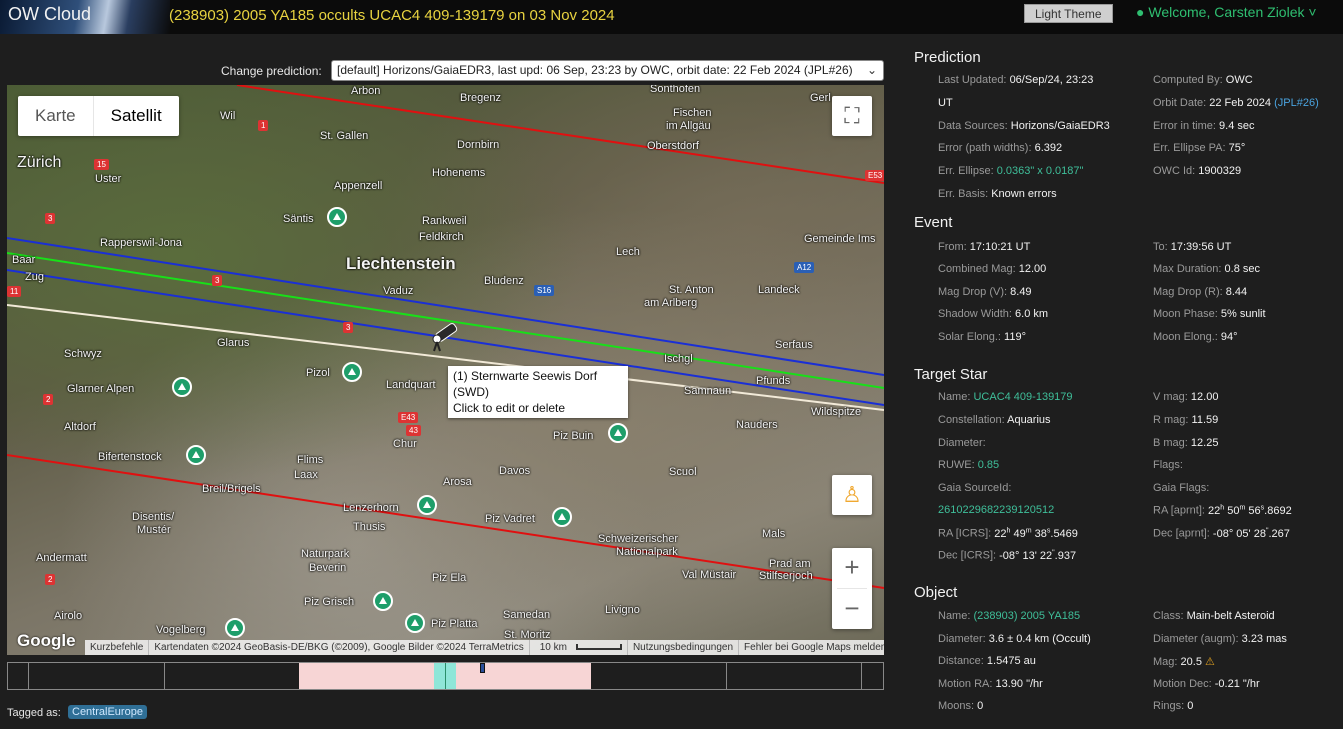  What do you see at coordinates (852, 568) in the screenshot?
I see `zoom-in-button: +` at bounding box center [852, 568].